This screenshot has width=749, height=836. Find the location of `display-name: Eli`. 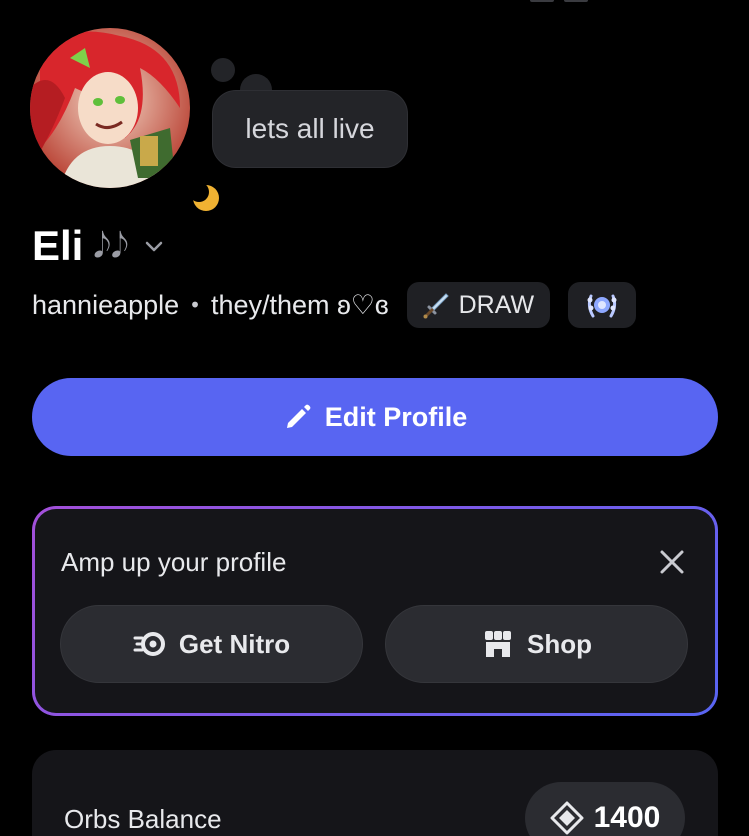

display-name: Eli is located at coordinates (58, 245).